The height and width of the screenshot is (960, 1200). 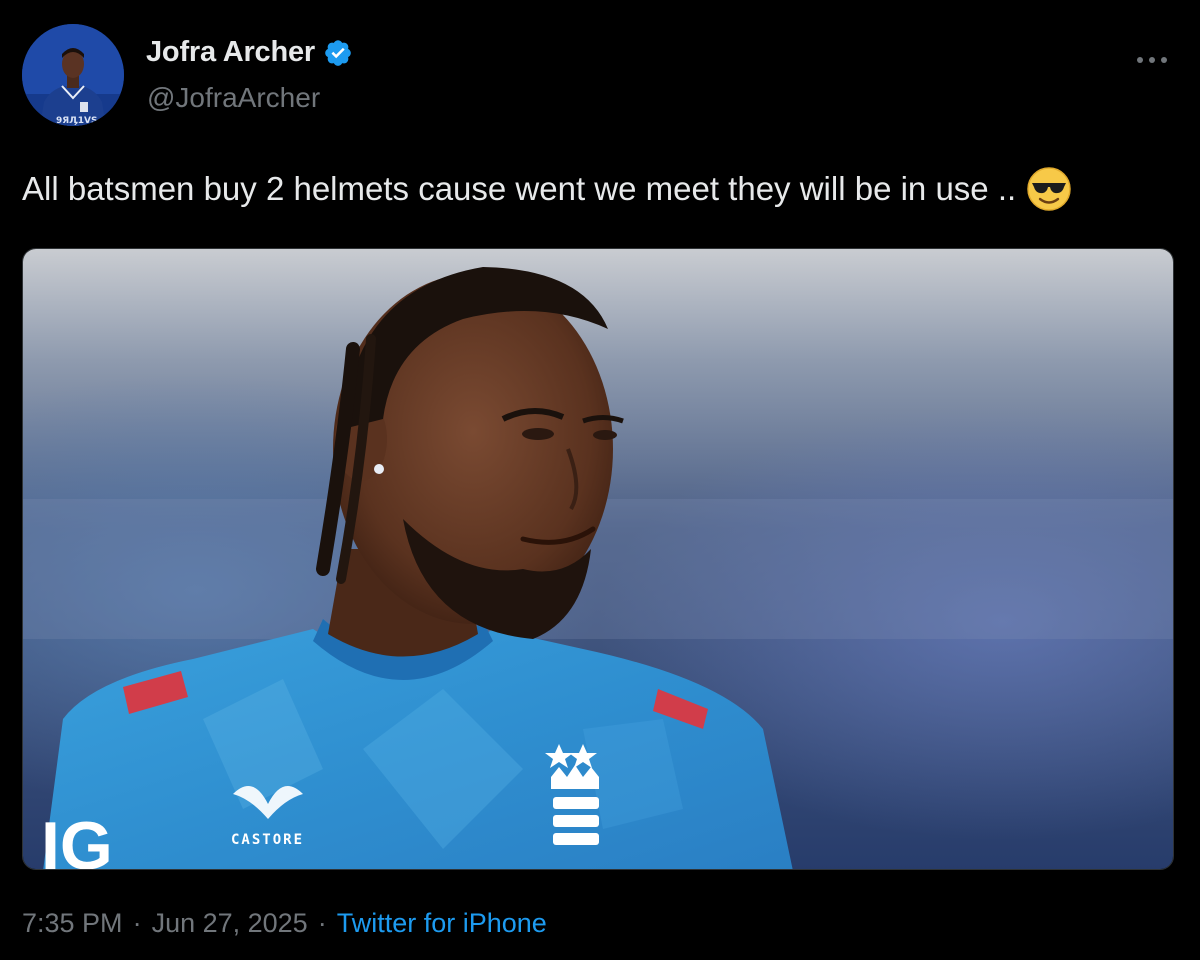 What do you see at coordinates (72, 923) in the screenshot?
I see `tweet-time: 7:35 PM` at bounding box center [72, 923].